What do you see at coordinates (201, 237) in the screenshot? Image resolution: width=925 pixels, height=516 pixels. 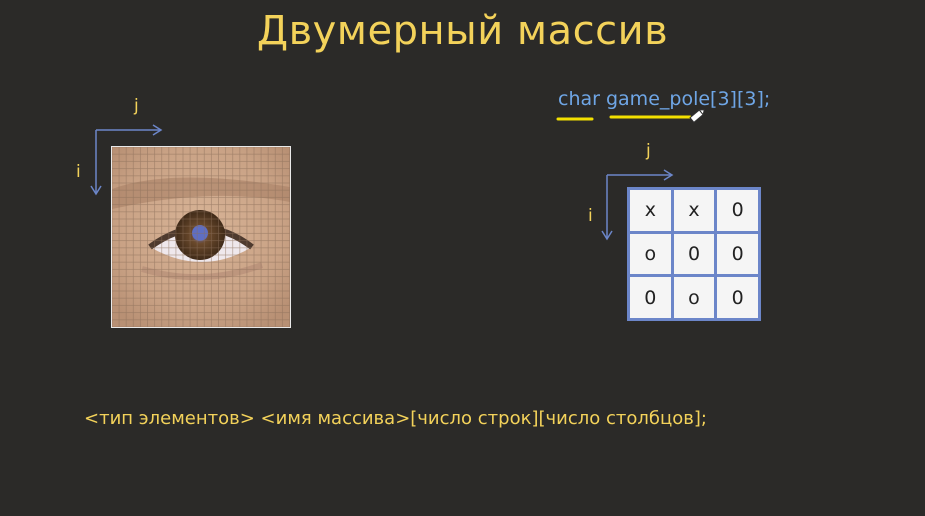 I see `pixelated-eye-image` at bounding box center [201, 237].